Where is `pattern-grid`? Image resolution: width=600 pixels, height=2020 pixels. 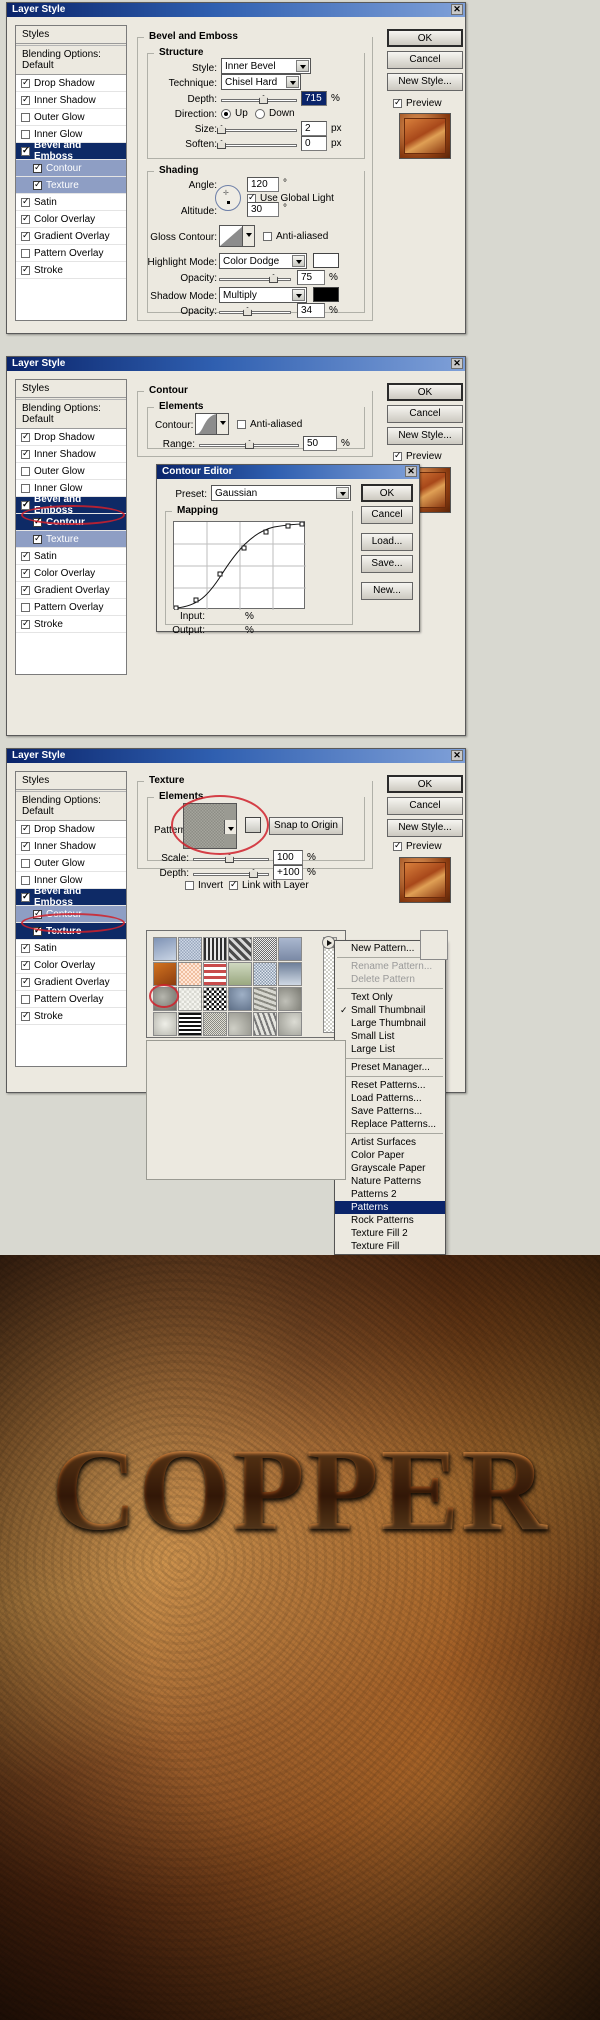
pattern-grid is located at coordinates (227, 986).